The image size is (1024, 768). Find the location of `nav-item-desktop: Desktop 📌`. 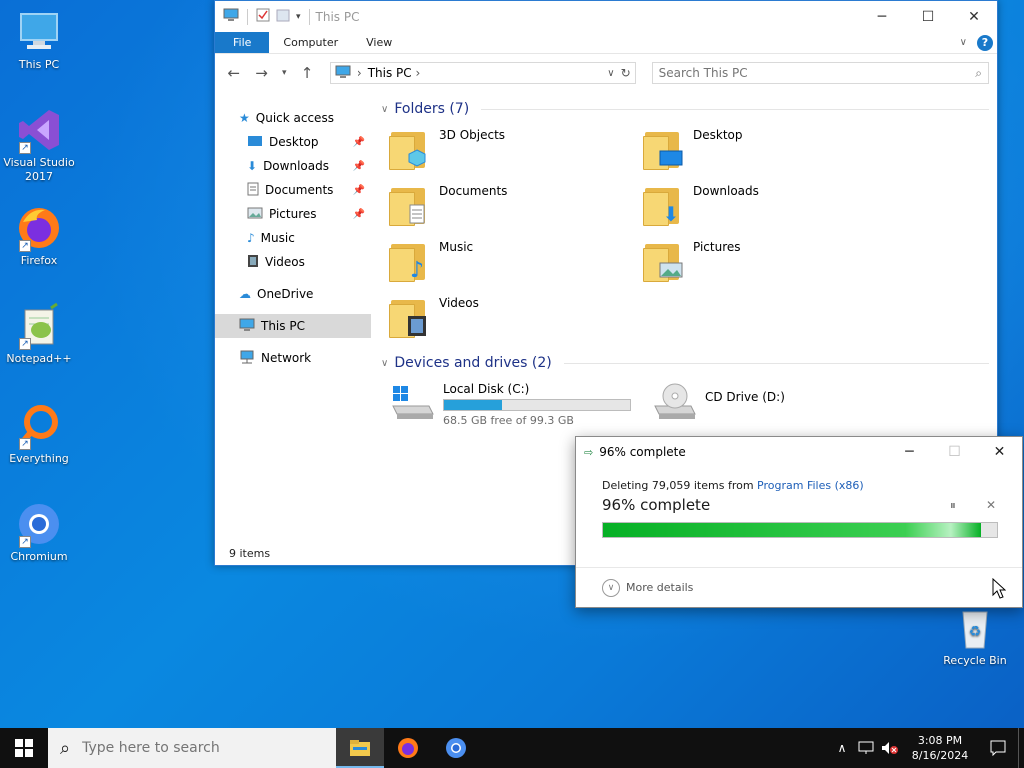

nav-item-desktop: Desktop 📌 is located at coordinates (293, 142).